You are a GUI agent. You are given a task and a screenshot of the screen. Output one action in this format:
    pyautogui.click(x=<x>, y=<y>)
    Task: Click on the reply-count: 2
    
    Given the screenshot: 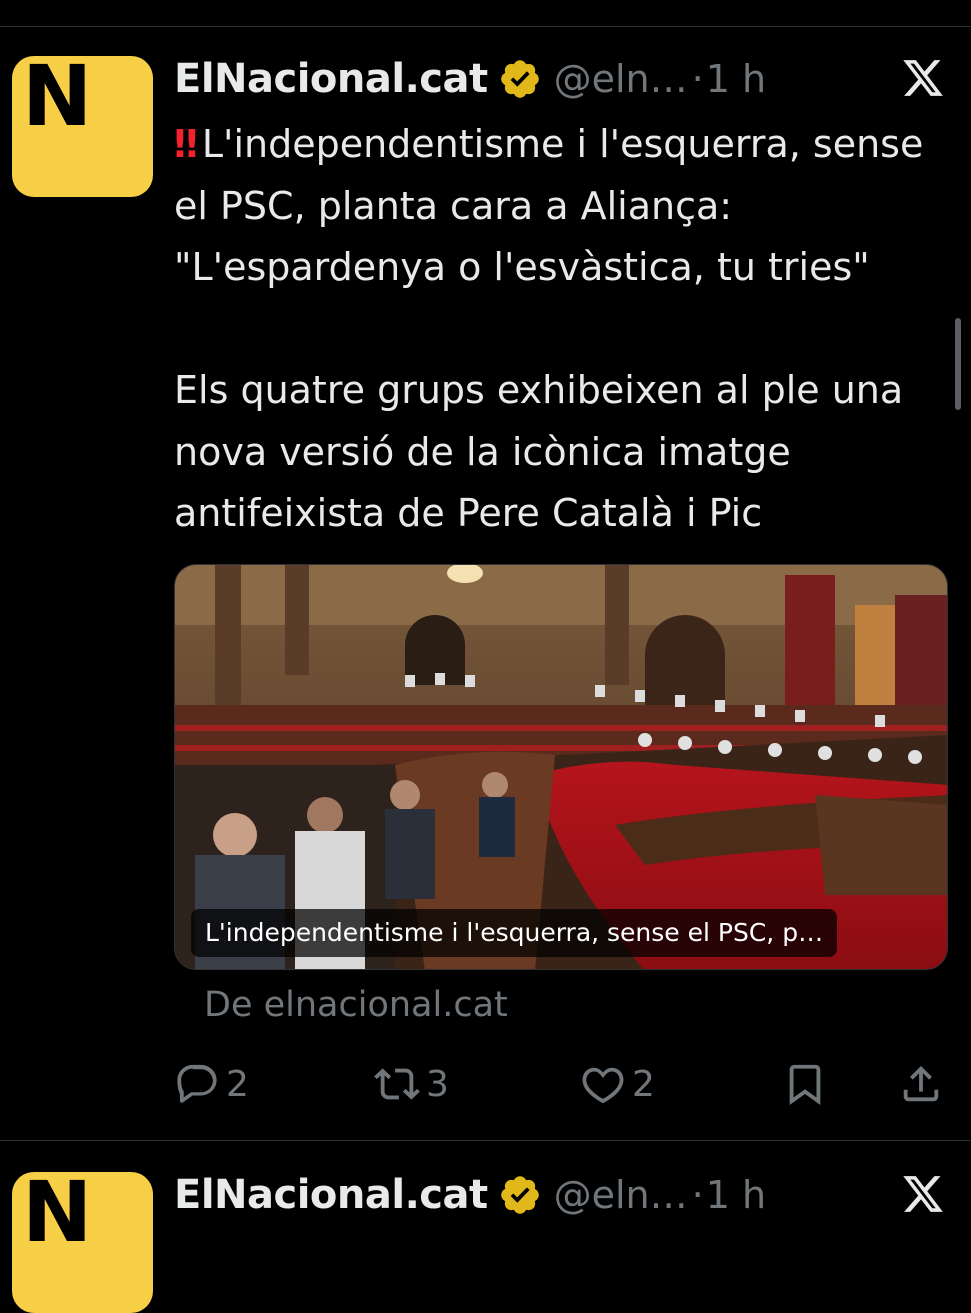 What is the action you would take?
    pyautogui.click(x=237, y=1084)
    